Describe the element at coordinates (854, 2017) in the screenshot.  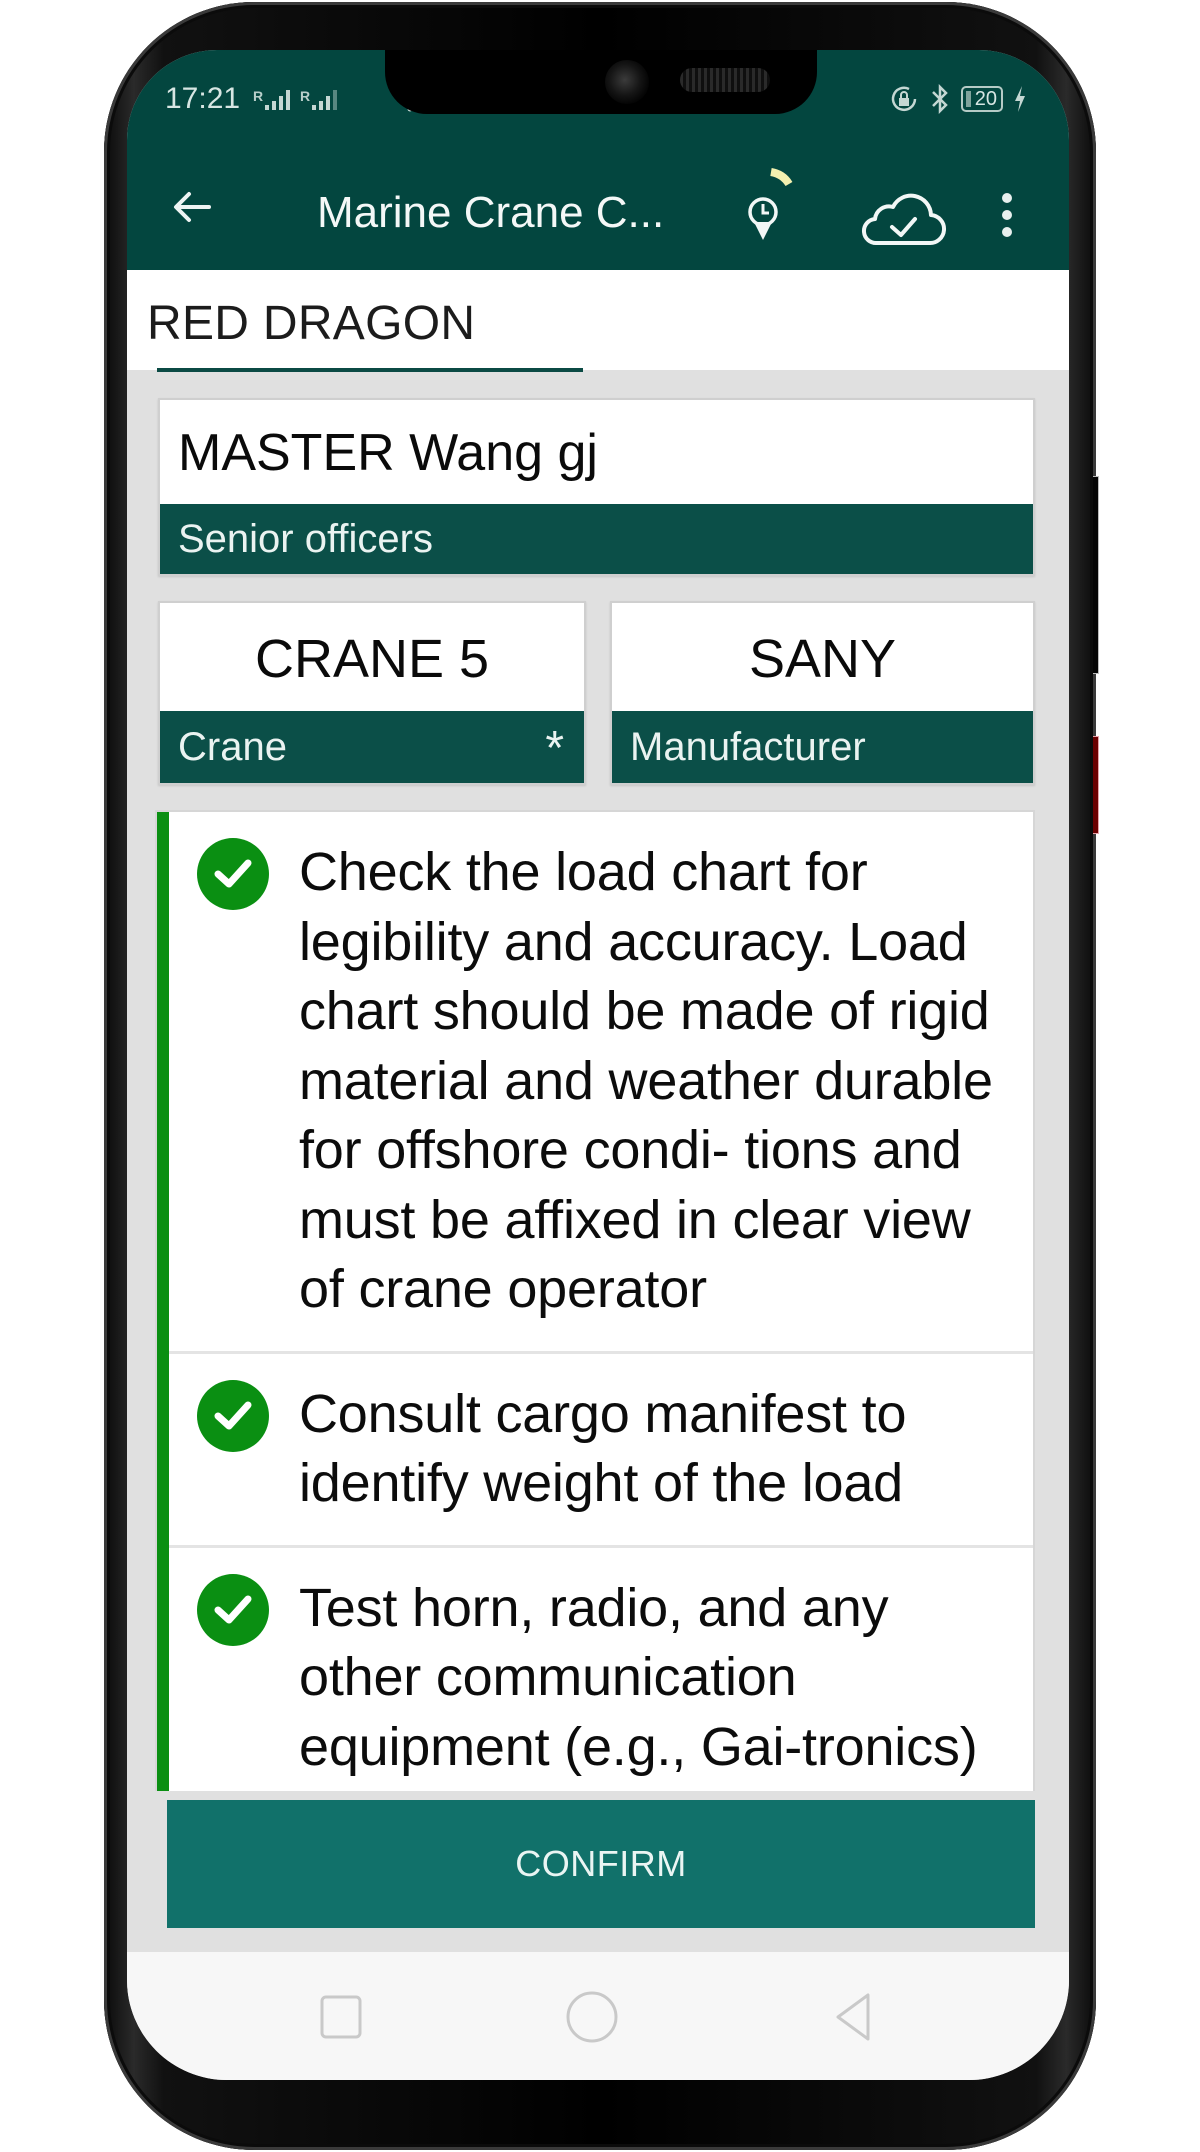
I see `back-triangle-icon` at that location.